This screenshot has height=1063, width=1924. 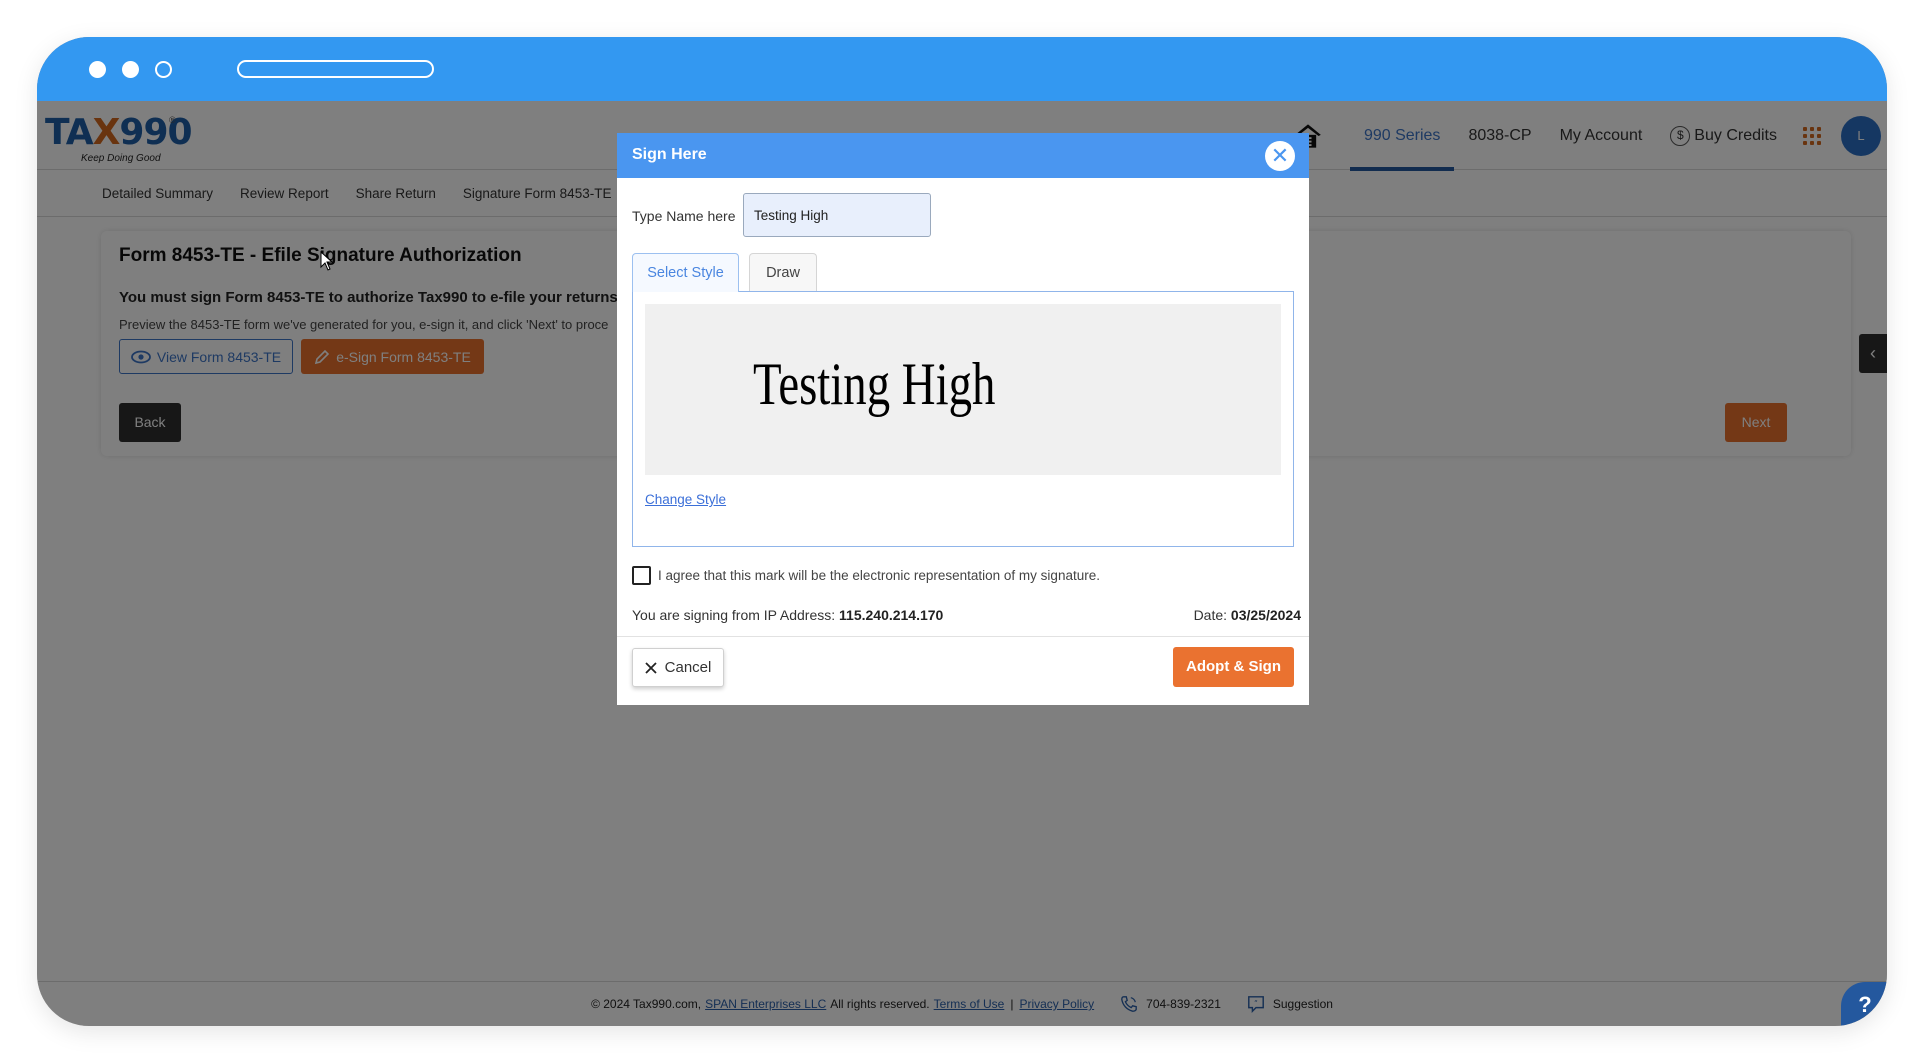 What do you see at coordinates (335, 69) in the screenshot?
I see `address-bar` at bounding box center [335, 69].